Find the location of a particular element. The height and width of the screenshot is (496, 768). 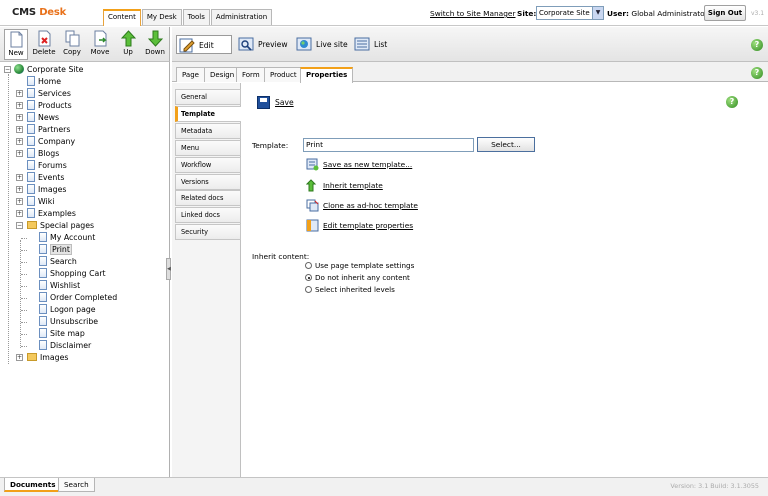

live-site-button: Live site is located at coordinates (321, 44).